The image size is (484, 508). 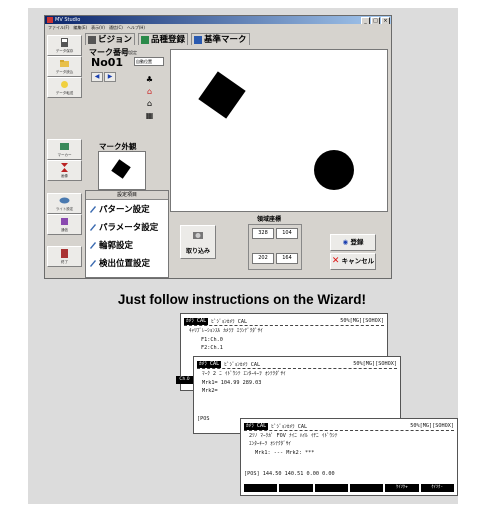 What do you see at coordinates (64, 256) in the screenshot?
I see `exit-button: 終了` at bounding box center [64, 256].